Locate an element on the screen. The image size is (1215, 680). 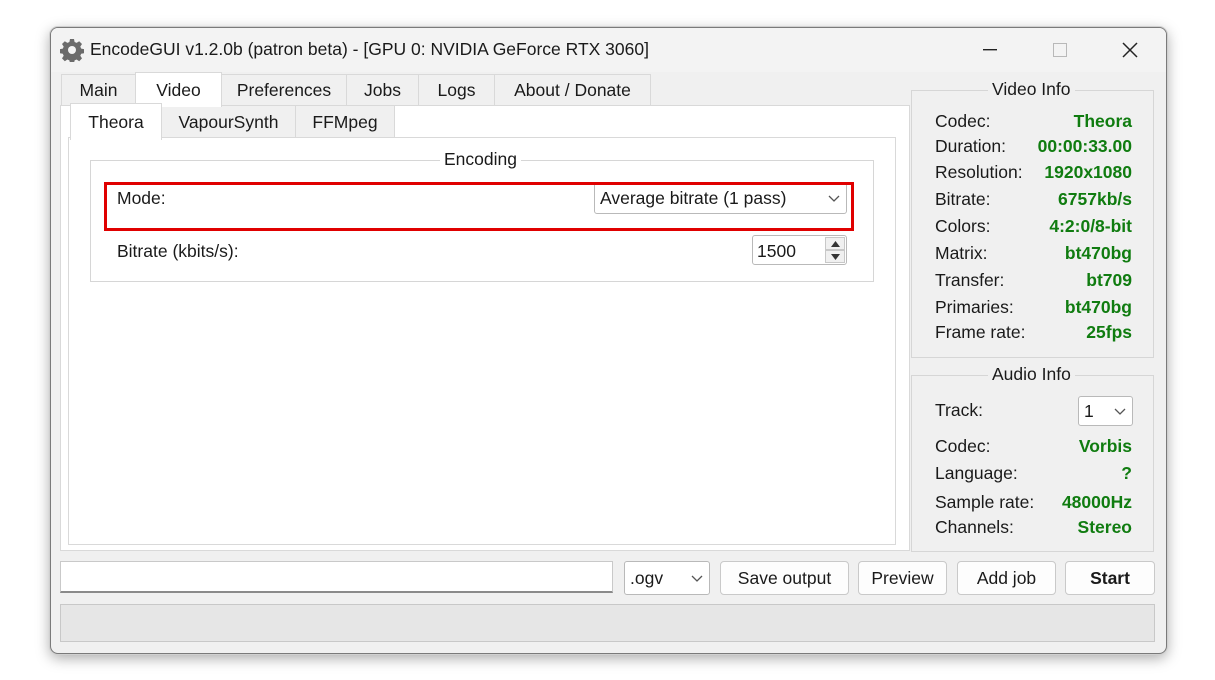
minimize-button is located at coordinates (990, 50).